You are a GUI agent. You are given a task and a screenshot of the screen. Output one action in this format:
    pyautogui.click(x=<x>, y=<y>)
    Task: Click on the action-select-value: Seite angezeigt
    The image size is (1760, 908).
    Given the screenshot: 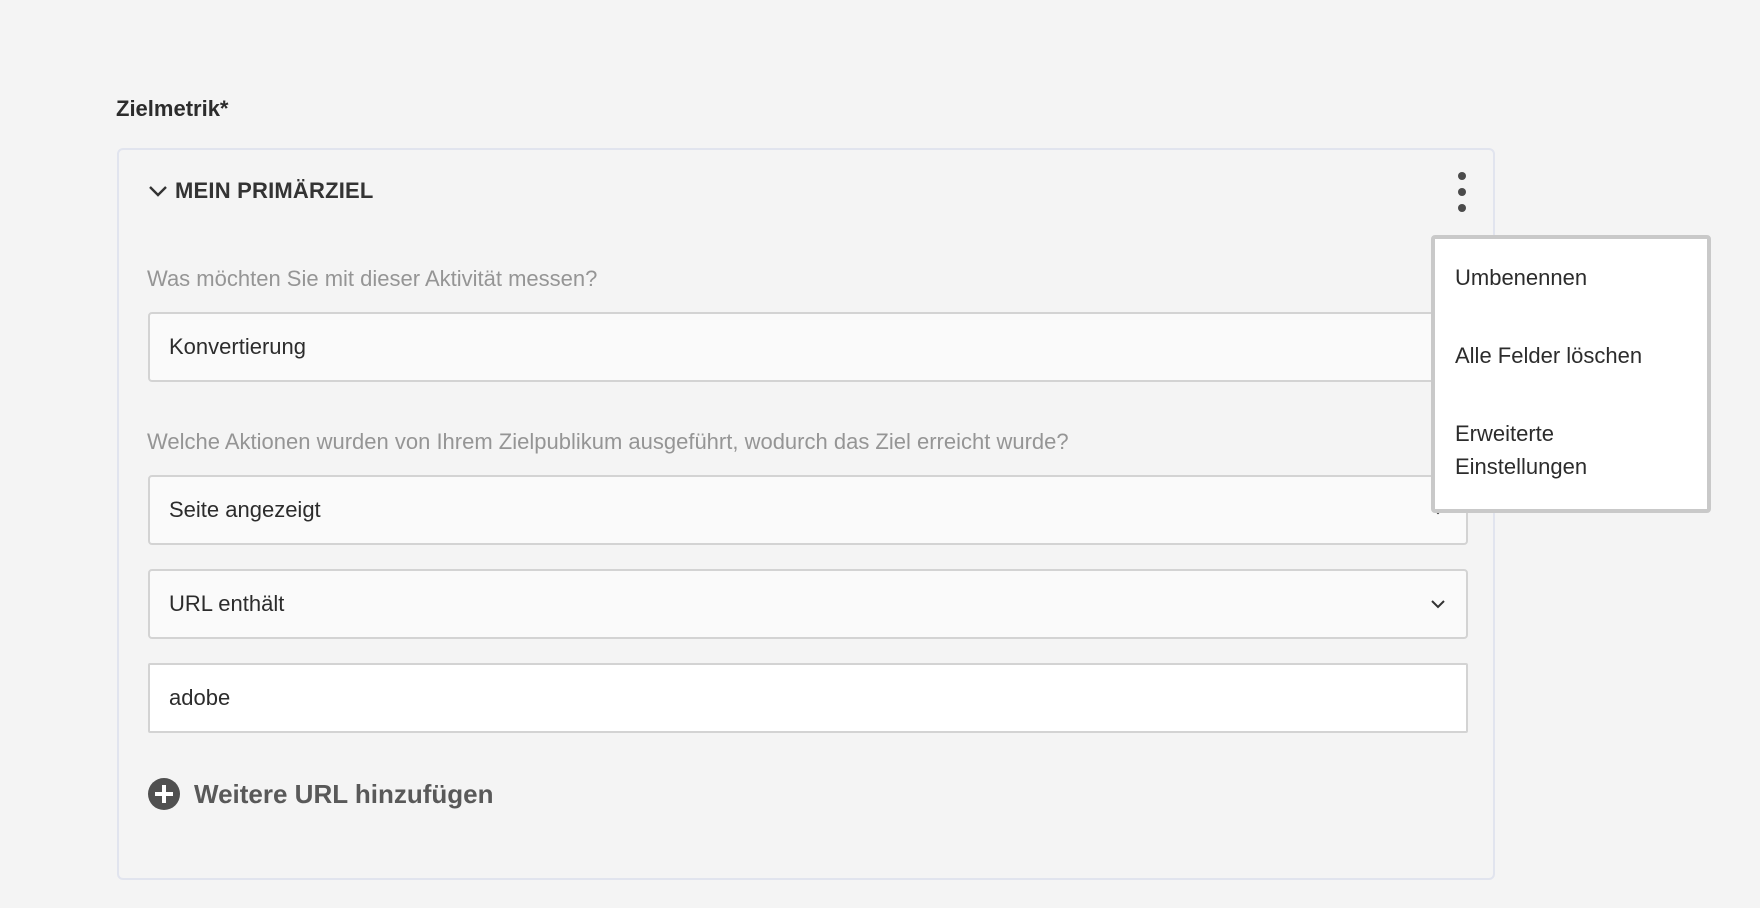 What is the action you would take?
    pyautogui.click(x=245, y=509)
    